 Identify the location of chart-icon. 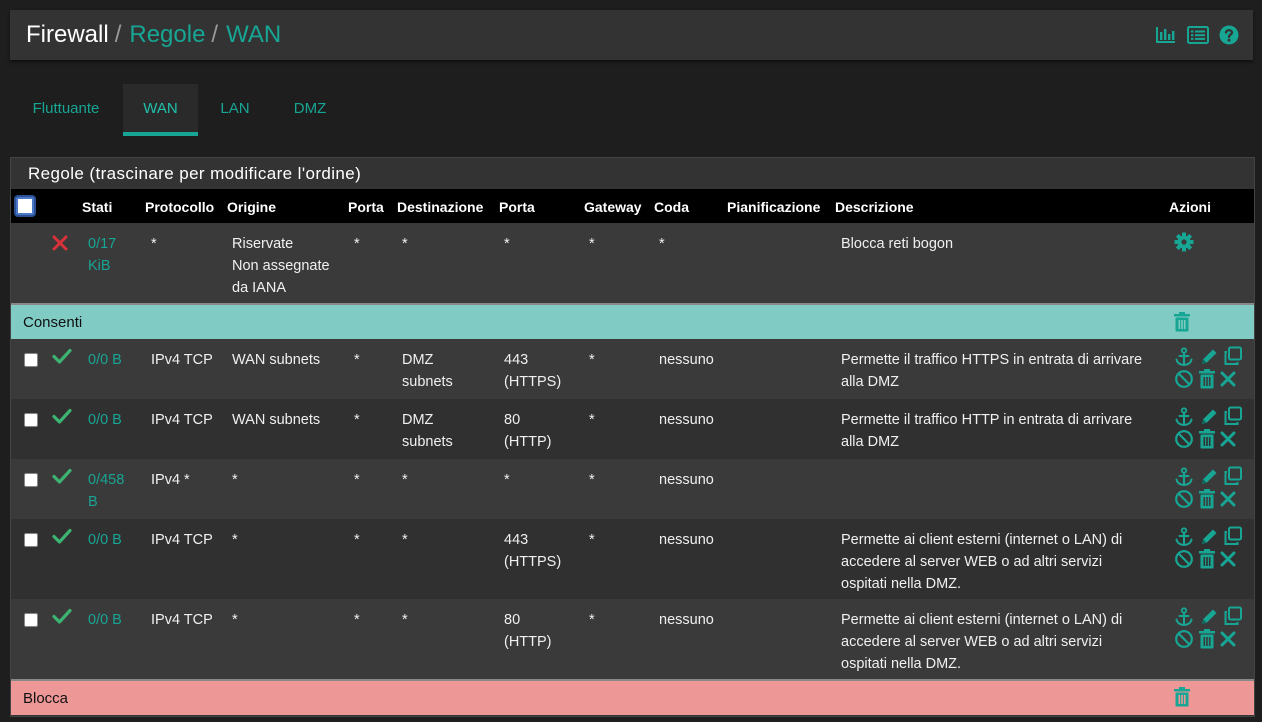
(1166, 35).